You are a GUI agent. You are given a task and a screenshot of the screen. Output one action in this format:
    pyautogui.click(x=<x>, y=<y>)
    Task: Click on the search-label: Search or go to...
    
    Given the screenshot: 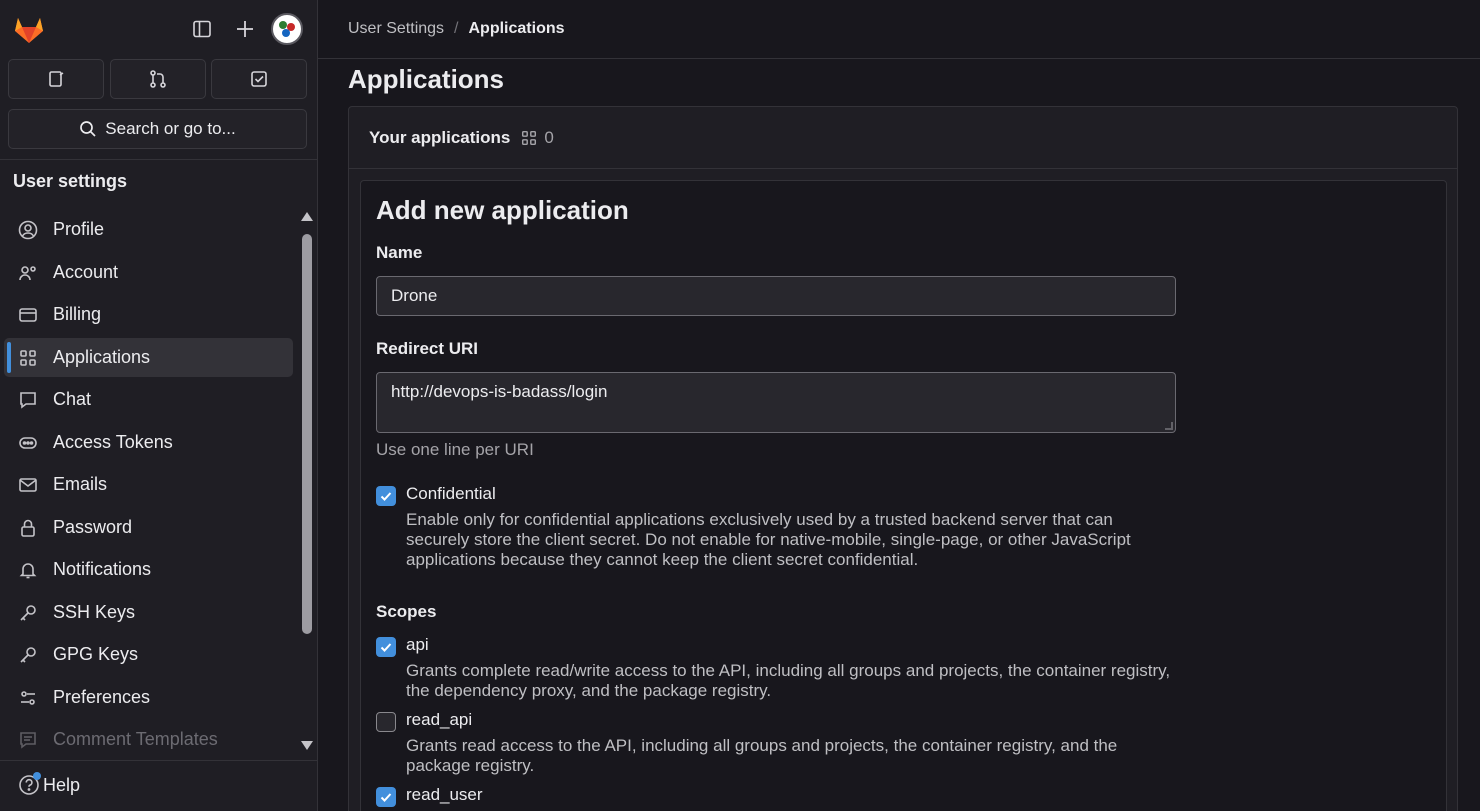 What is the action you would take?
    pyautogui.click(x=170, y=128)
    